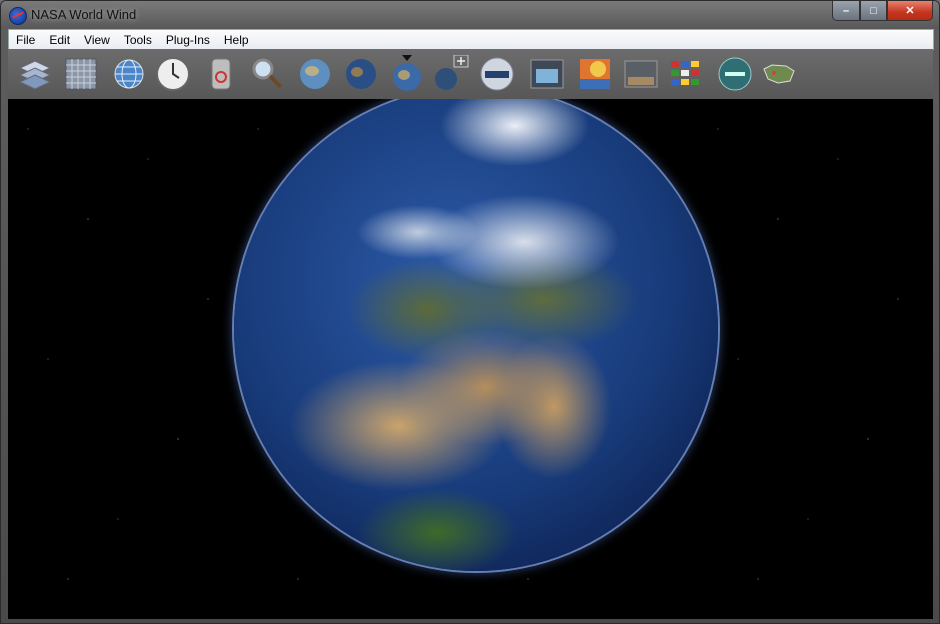 This screenshot has width=940, height=624. Describe the element at coordinates (451, 74) in the screenshot. I see `add-globe-icon` at that location.